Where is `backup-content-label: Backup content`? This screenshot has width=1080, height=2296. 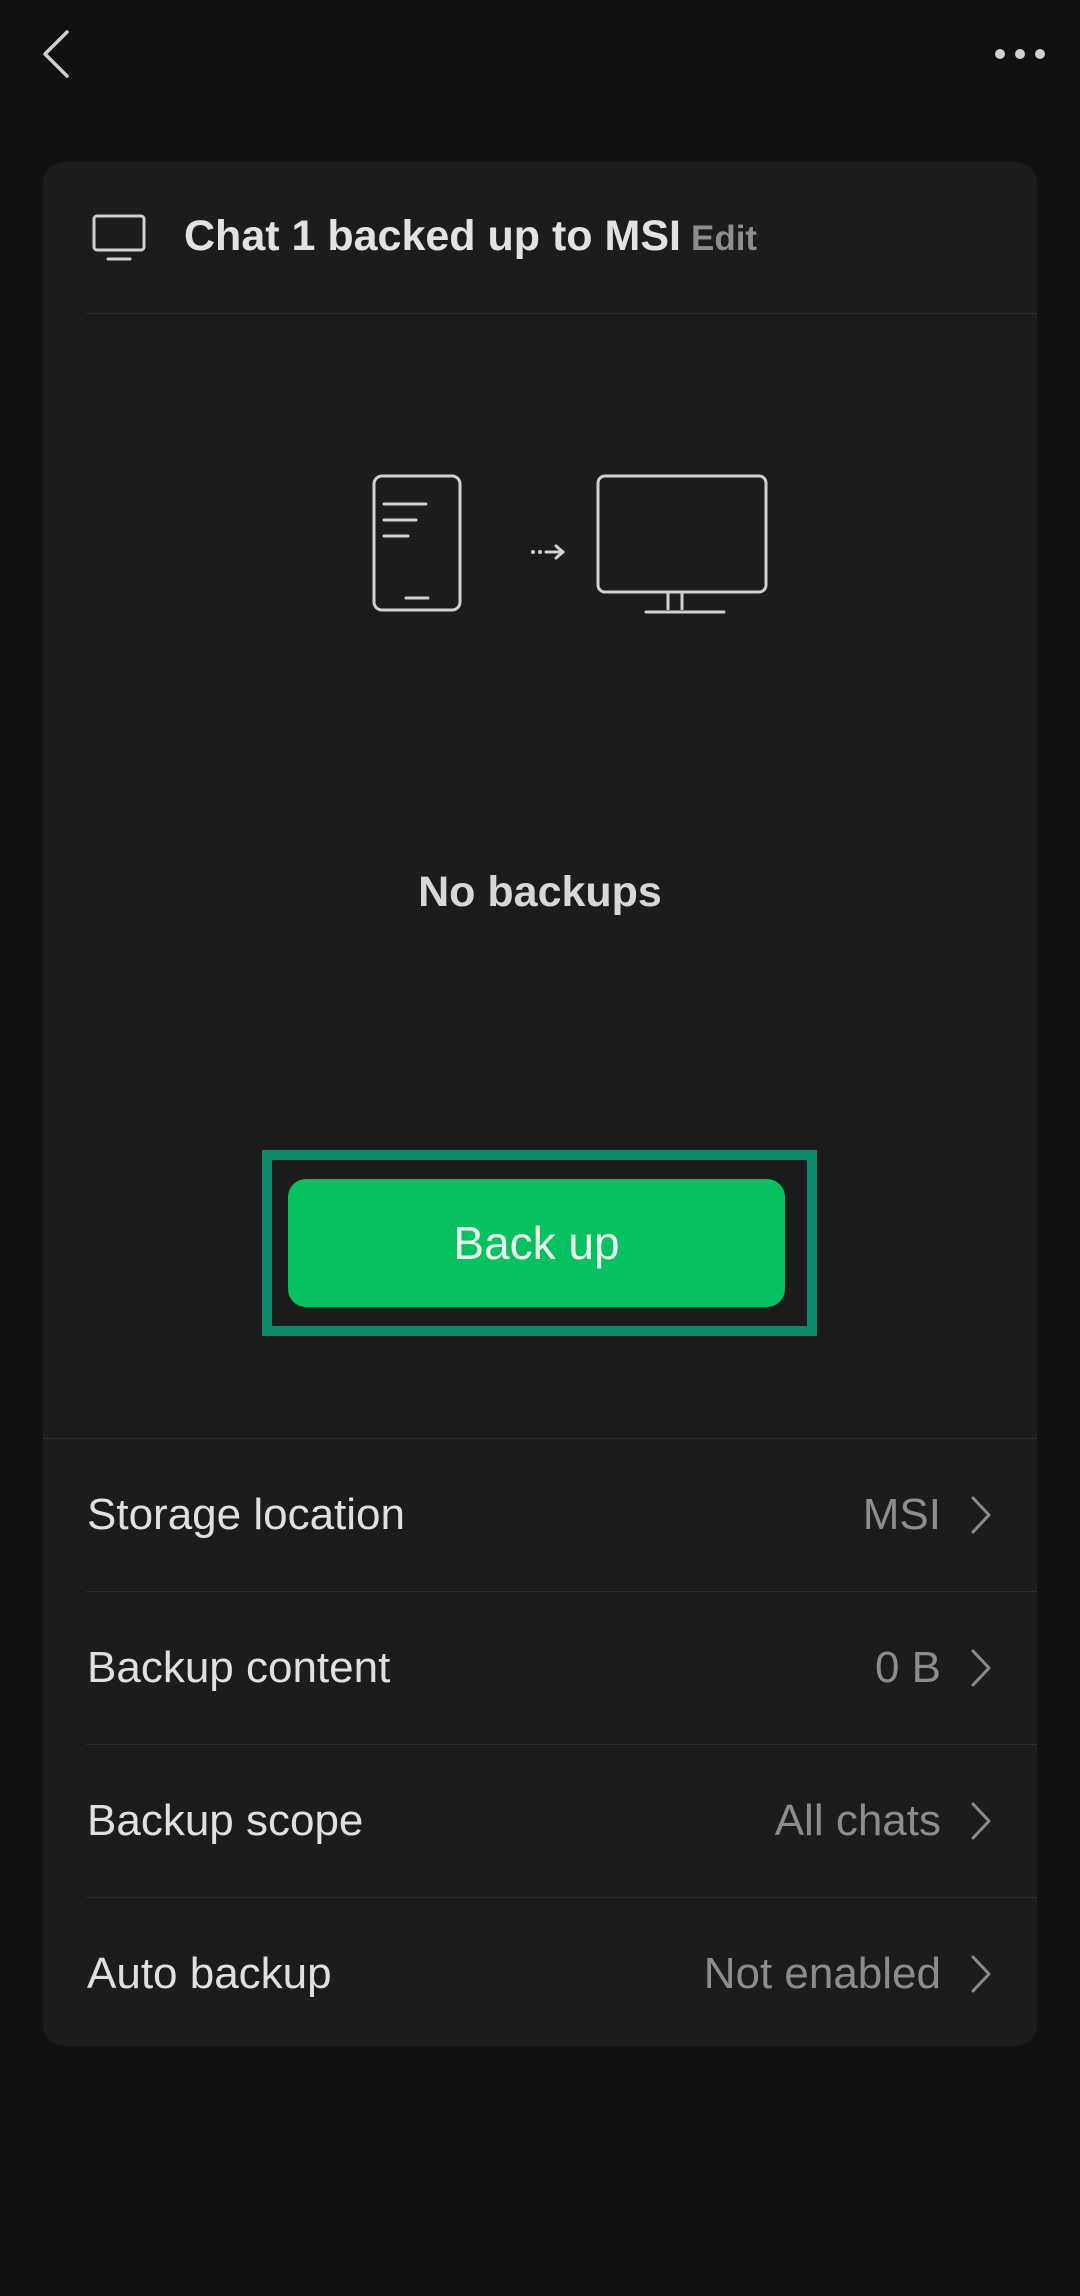 backup-content-label: Backup content is located at coordinates (239, 1667).